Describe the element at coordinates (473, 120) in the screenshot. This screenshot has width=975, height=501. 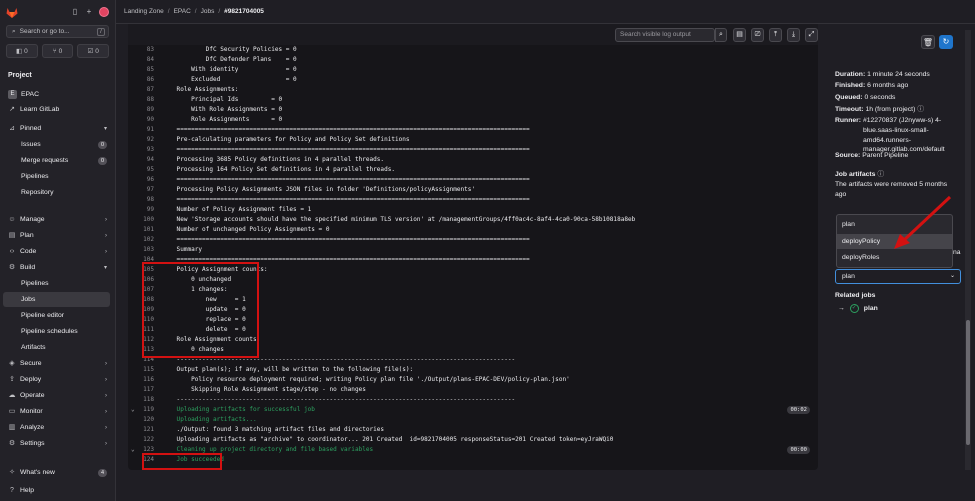
I see `log-line: 90 Role Assignments = 0` at that location.